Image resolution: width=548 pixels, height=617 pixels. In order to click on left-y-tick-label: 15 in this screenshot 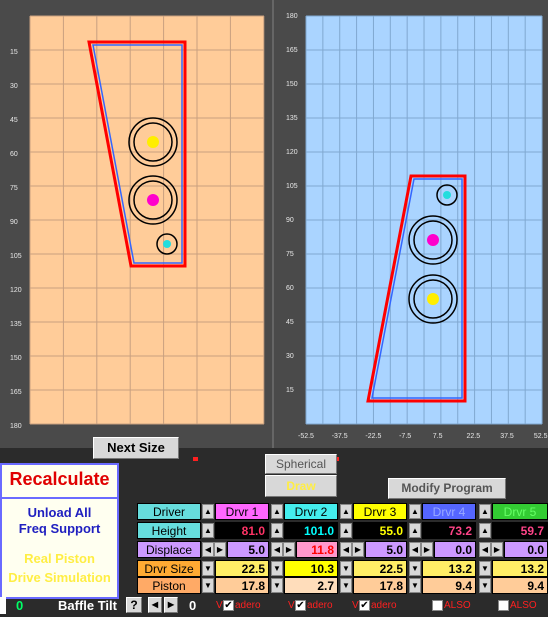, I will do `click(14, 52)`.